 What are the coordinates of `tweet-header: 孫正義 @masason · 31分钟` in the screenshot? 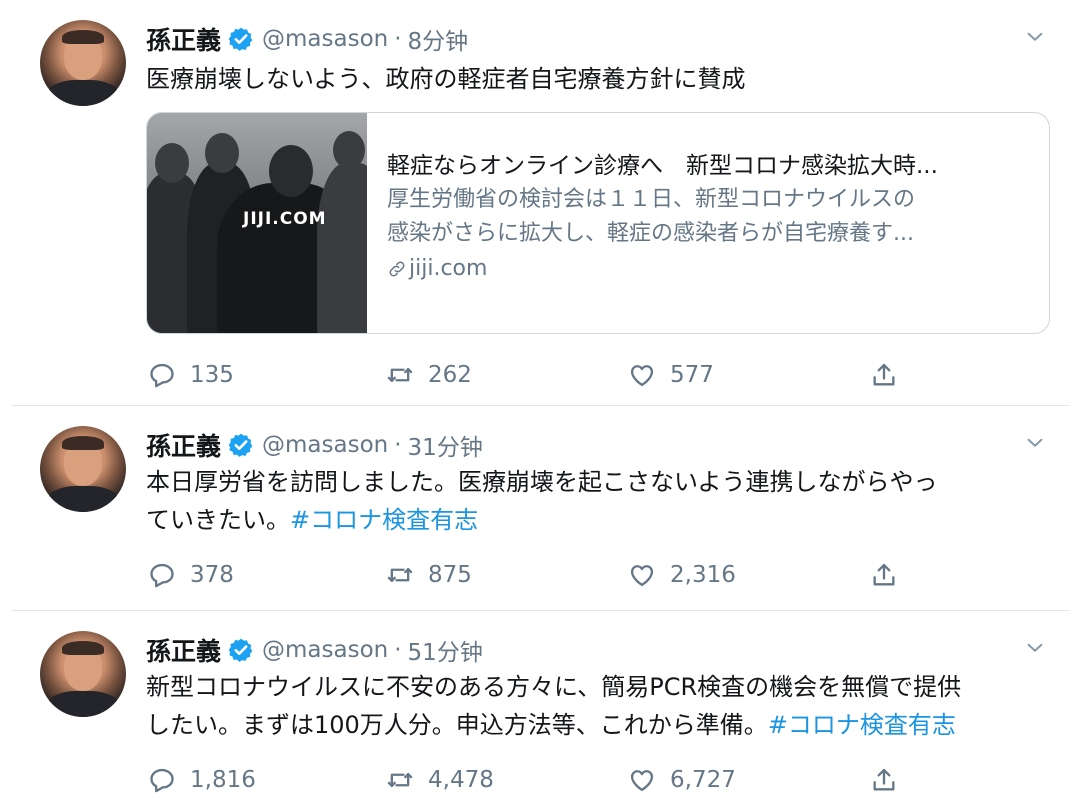 It's located at (314, 445).